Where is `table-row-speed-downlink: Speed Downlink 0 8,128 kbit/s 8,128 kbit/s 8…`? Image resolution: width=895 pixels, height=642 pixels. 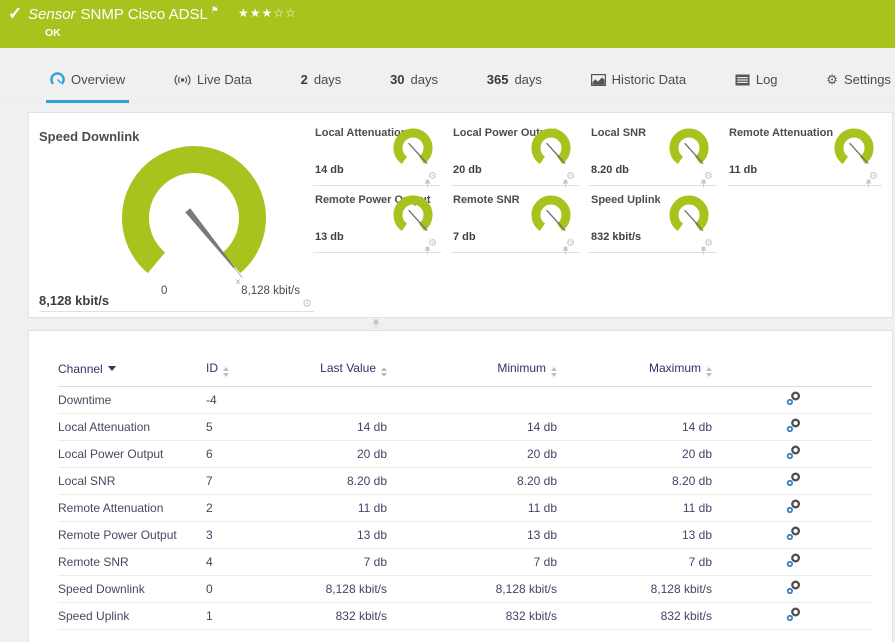 table-row-speed-downlink: Speed Downlink 0 8,128 kbit/s 8,128 kbit/s 8… is located at coordinates (465, 589).